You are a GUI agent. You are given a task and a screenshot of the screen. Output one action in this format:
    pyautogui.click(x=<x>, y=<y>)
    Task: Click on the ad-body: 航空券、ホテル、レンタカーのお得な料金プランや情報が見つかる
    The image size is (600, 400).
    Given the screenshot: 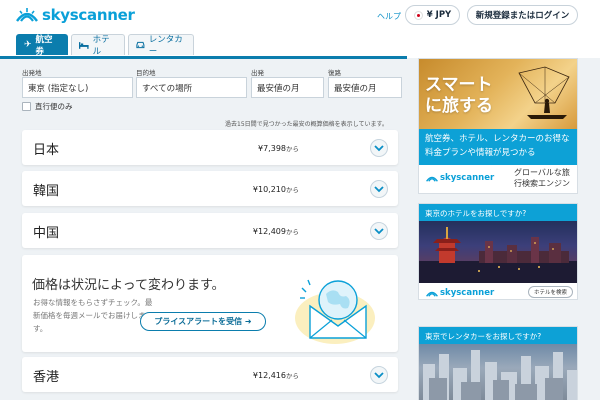 What is the action you would take?
    pyautogui.click(x=498, y=147)
    